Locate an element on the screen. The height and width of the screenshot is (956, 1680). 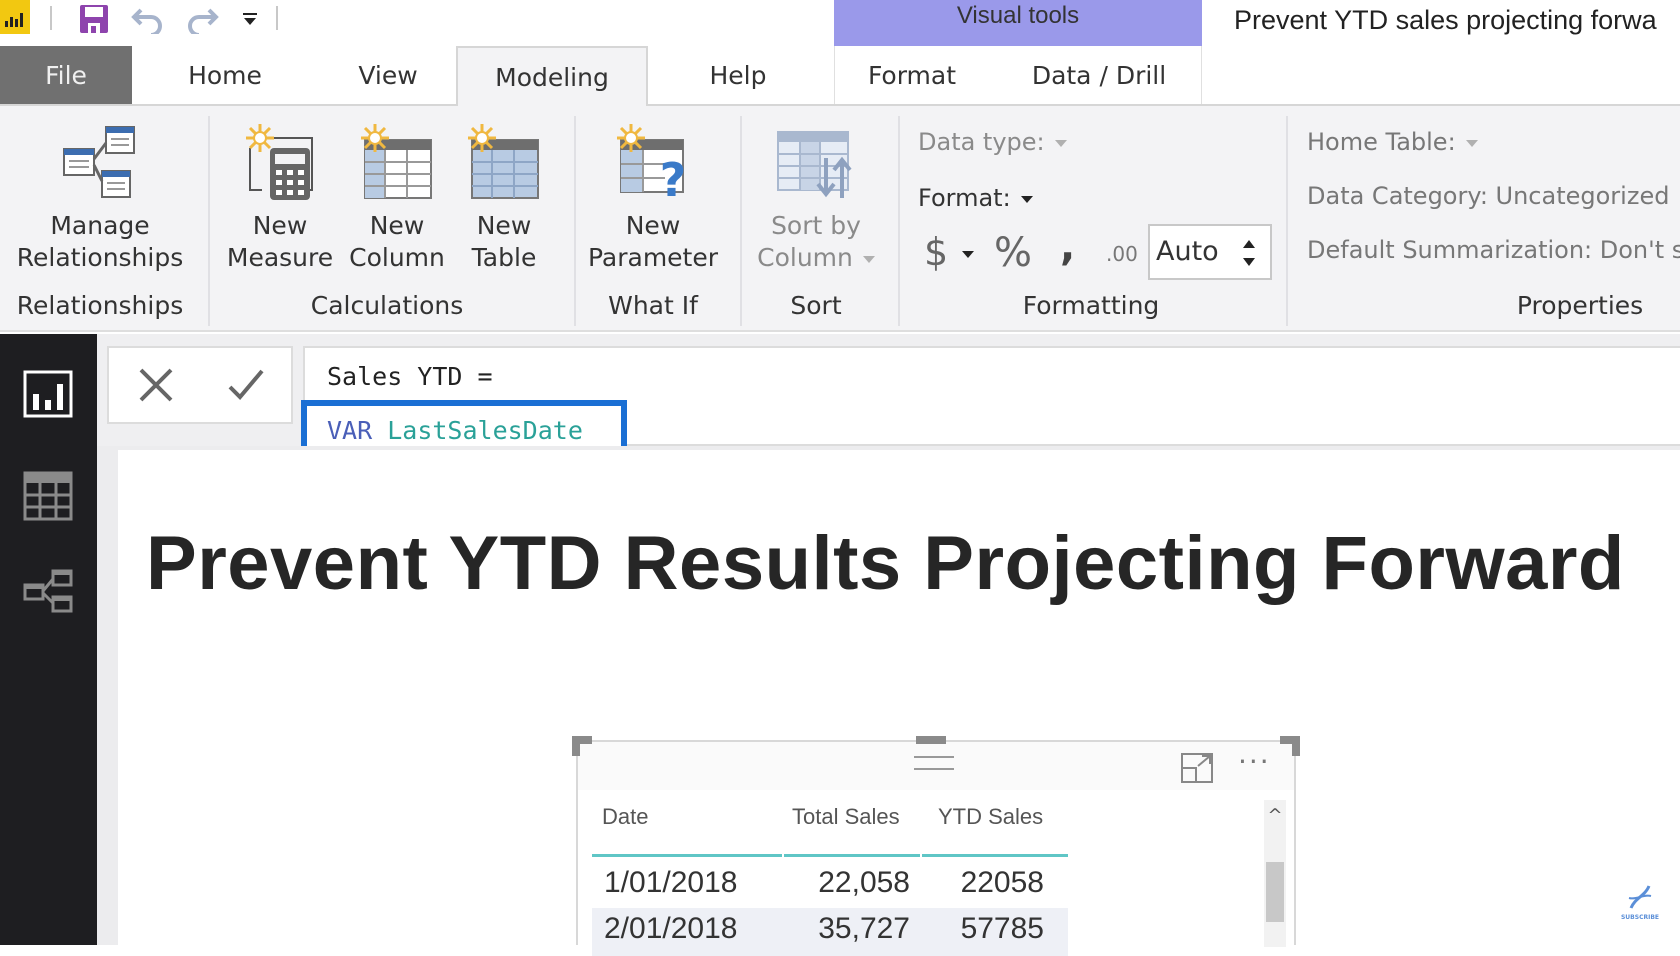
redo-icon is located at coordinates (202, 19).